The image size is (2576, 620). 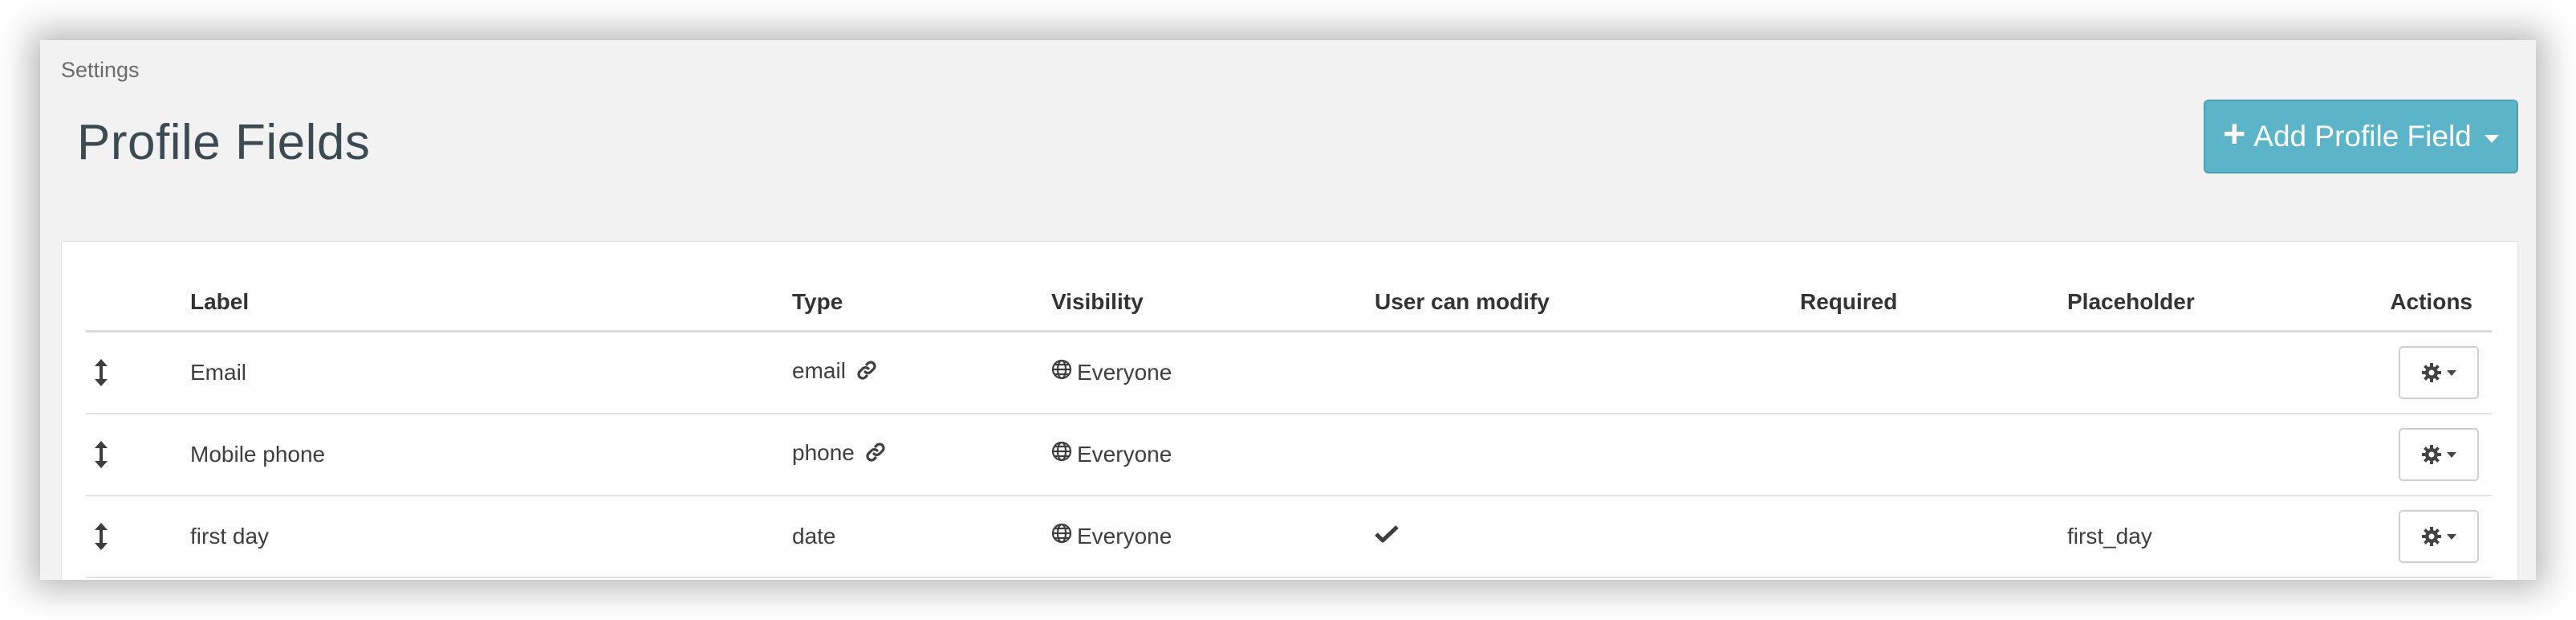 I want to click on field-type: phone, so click(x=922, y=455).